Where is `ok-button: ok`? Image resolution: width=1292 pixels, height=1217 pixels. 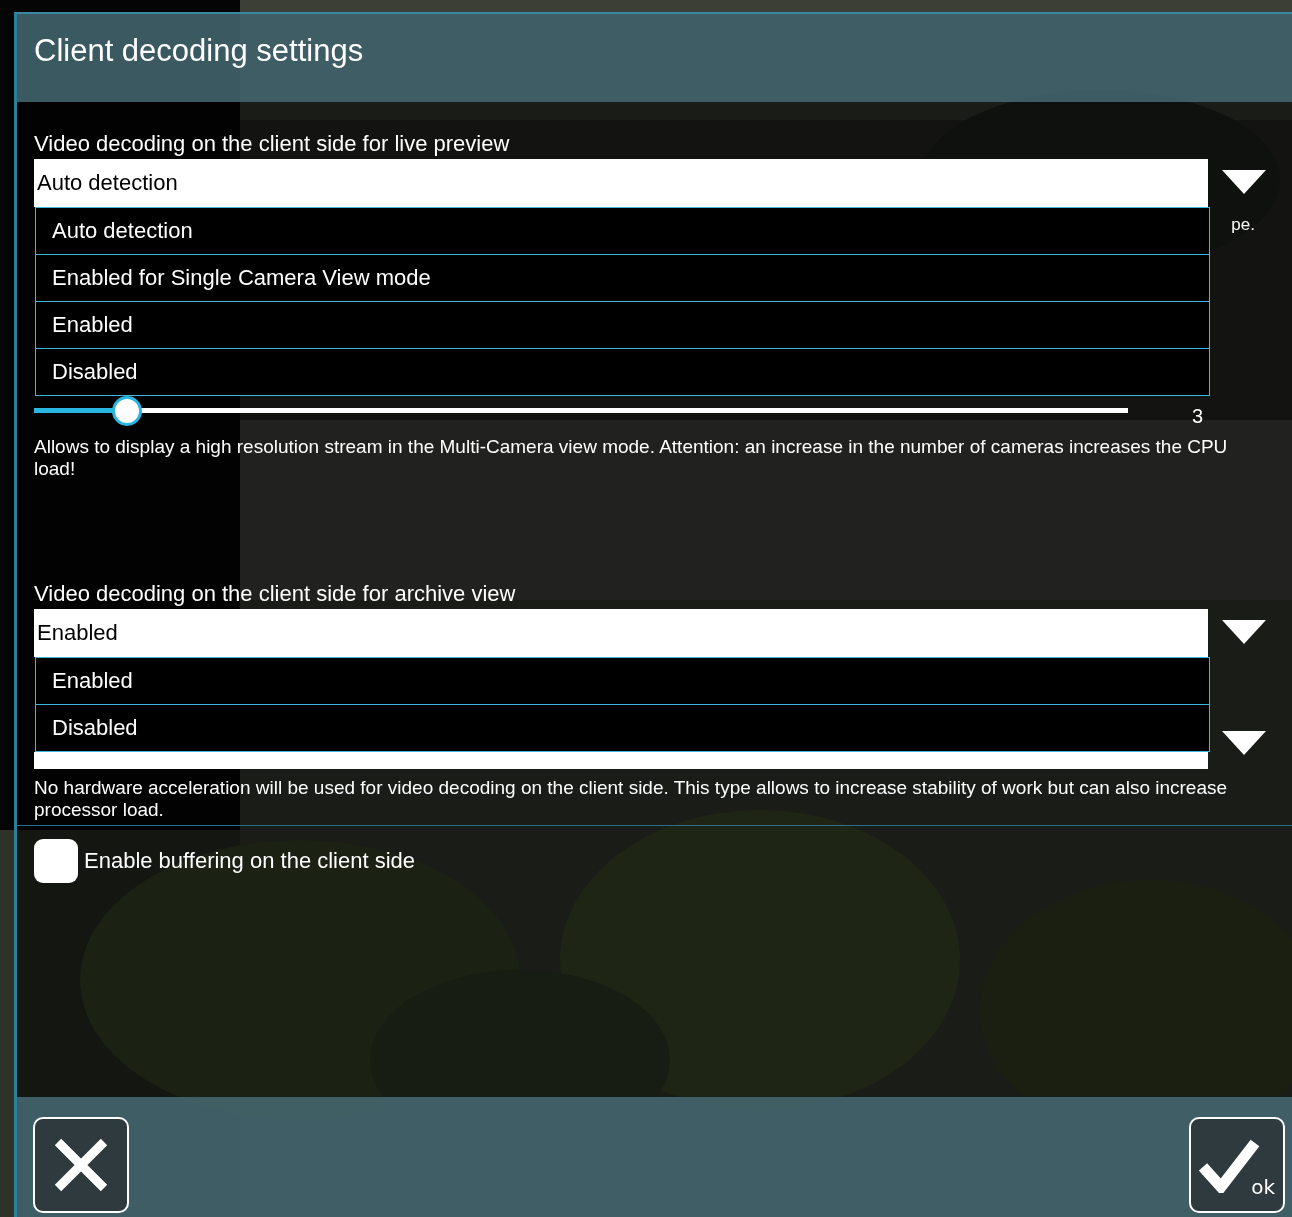
ok-button: ok is located at coordinates (1237, 1165).